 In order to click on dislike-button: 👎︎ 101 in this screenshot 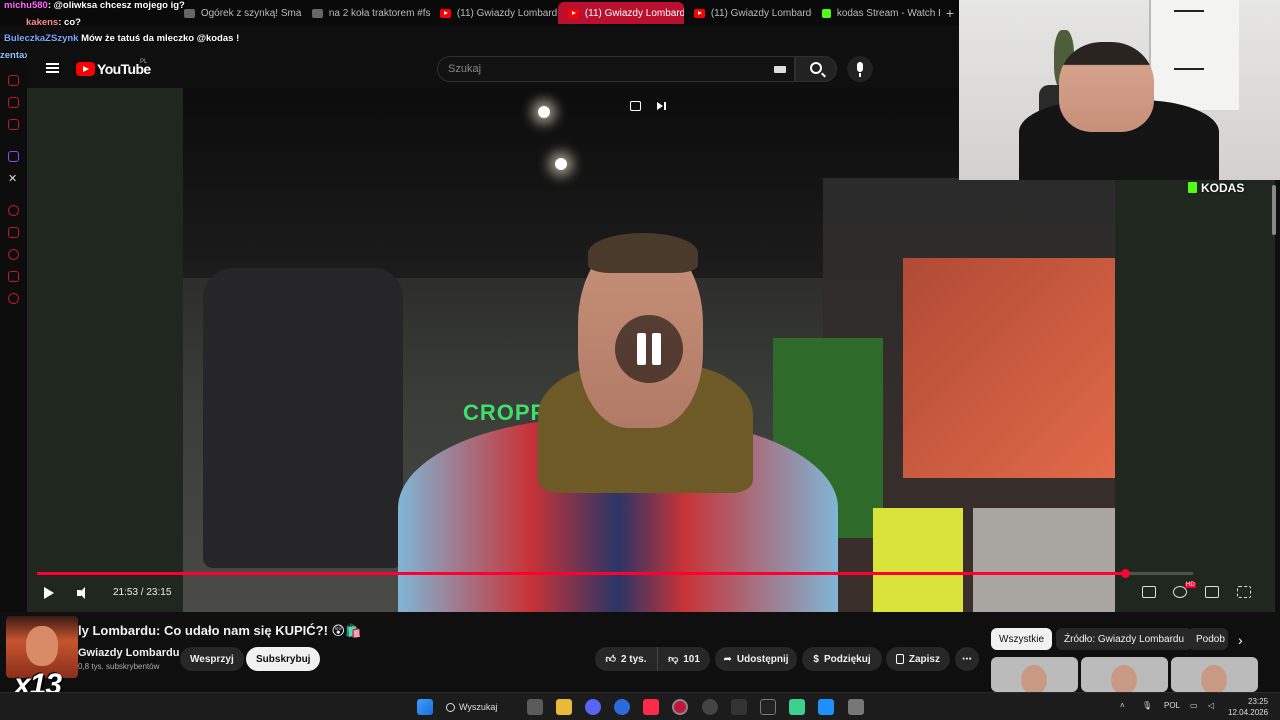, I will do `click(683, 659)`.